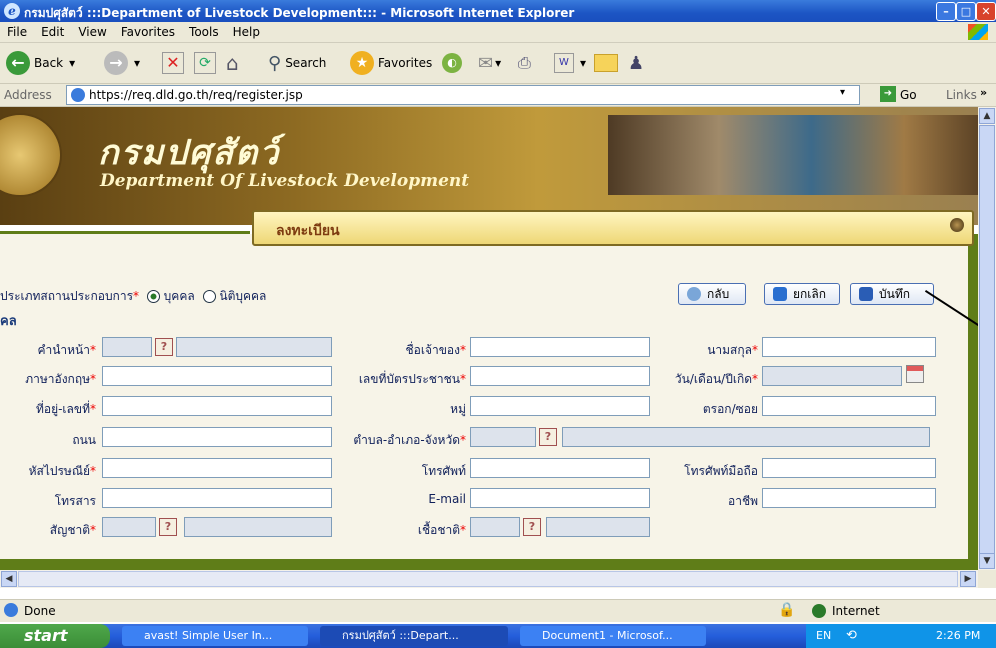  Describe the element at coordinates (258, 527) in the screenshot. I see `nationality-name-input` at that location.